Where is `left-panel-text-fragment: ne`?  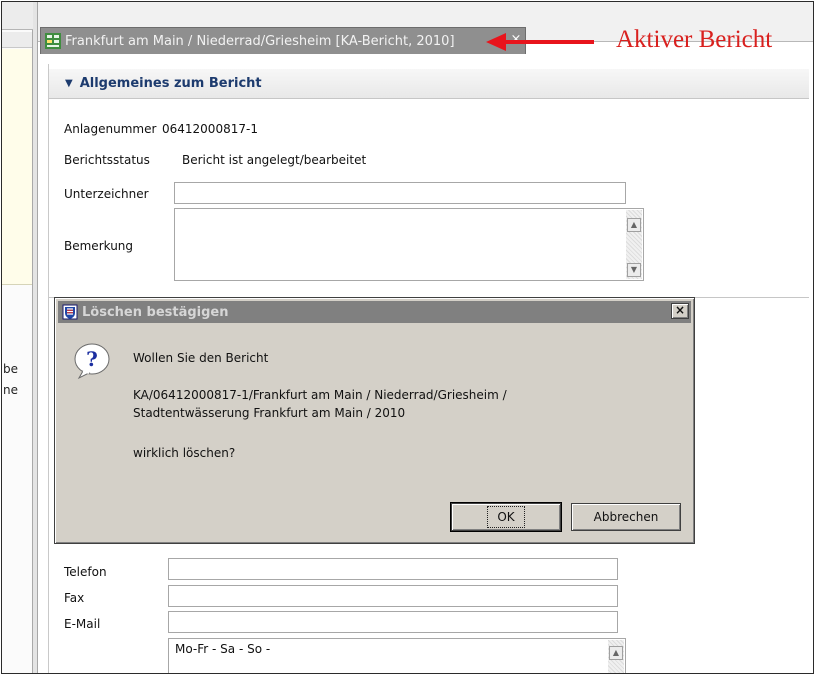 left-panel-text-fragment: ne is located at coordinates (10, 390).